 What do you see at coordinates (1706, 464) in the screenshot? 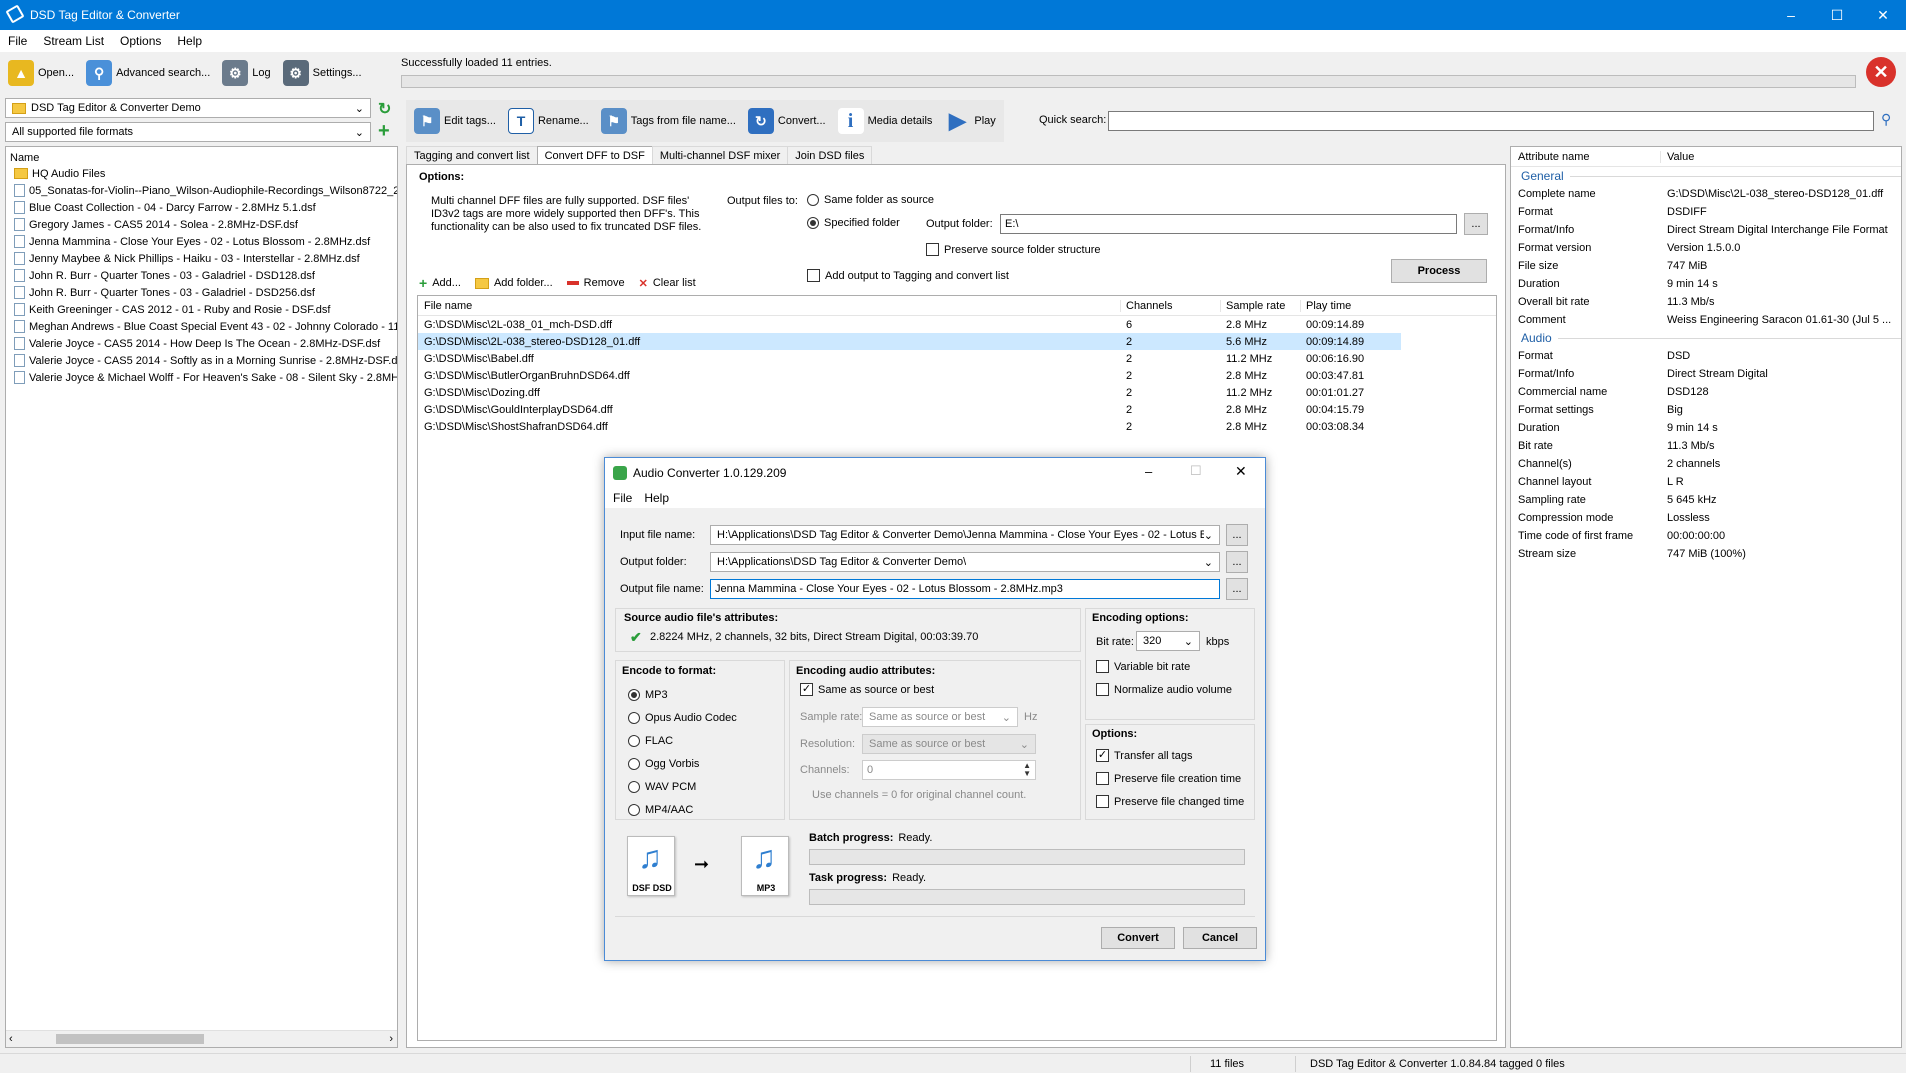
I see `property-row: Channel(s) 2 channels` at bounding box center [1706, 464].